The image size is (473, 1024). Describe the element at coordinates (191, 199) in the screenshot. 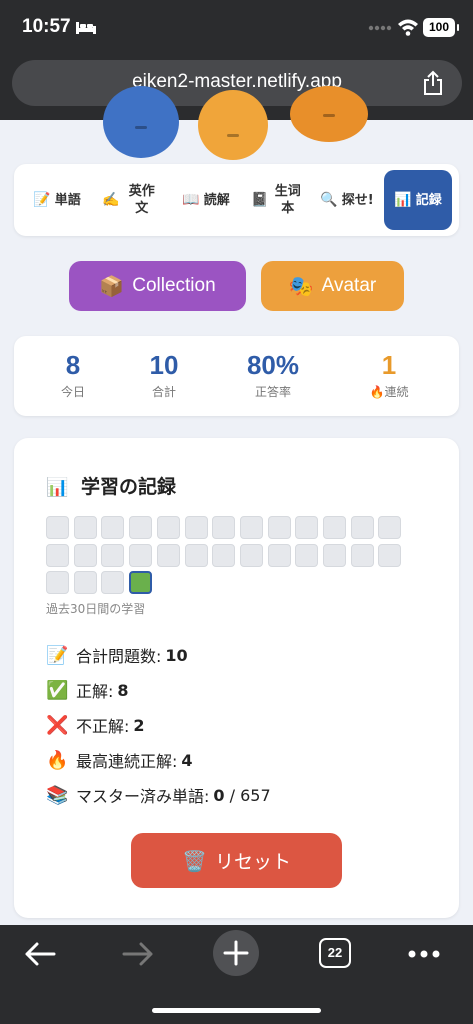

I see `open-book-icon: 📖` at that location.